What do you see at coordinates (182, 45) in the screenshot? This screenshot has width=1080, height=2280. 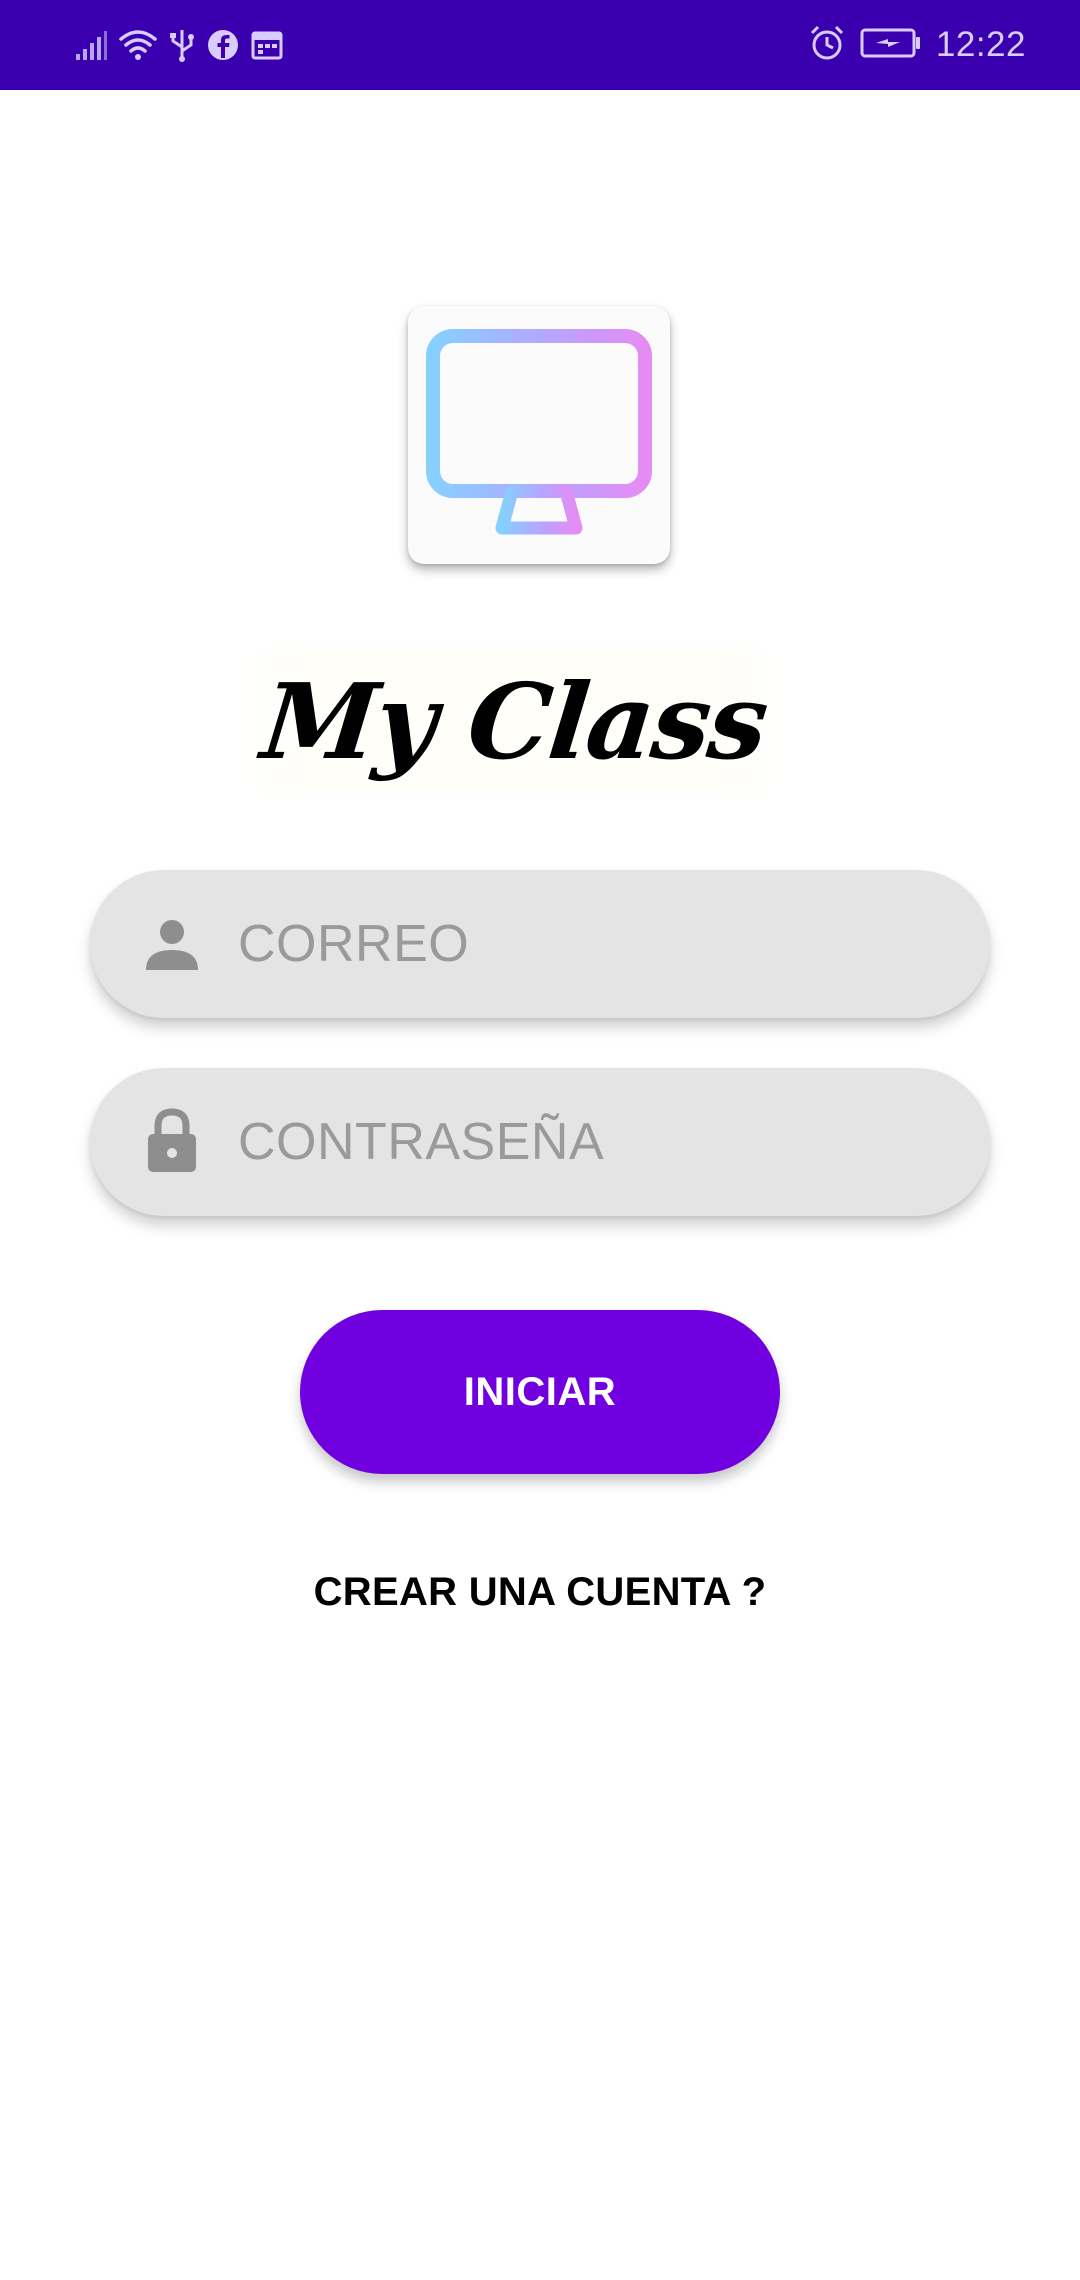 I see `usb-icon` at bounding box center [182, 45].